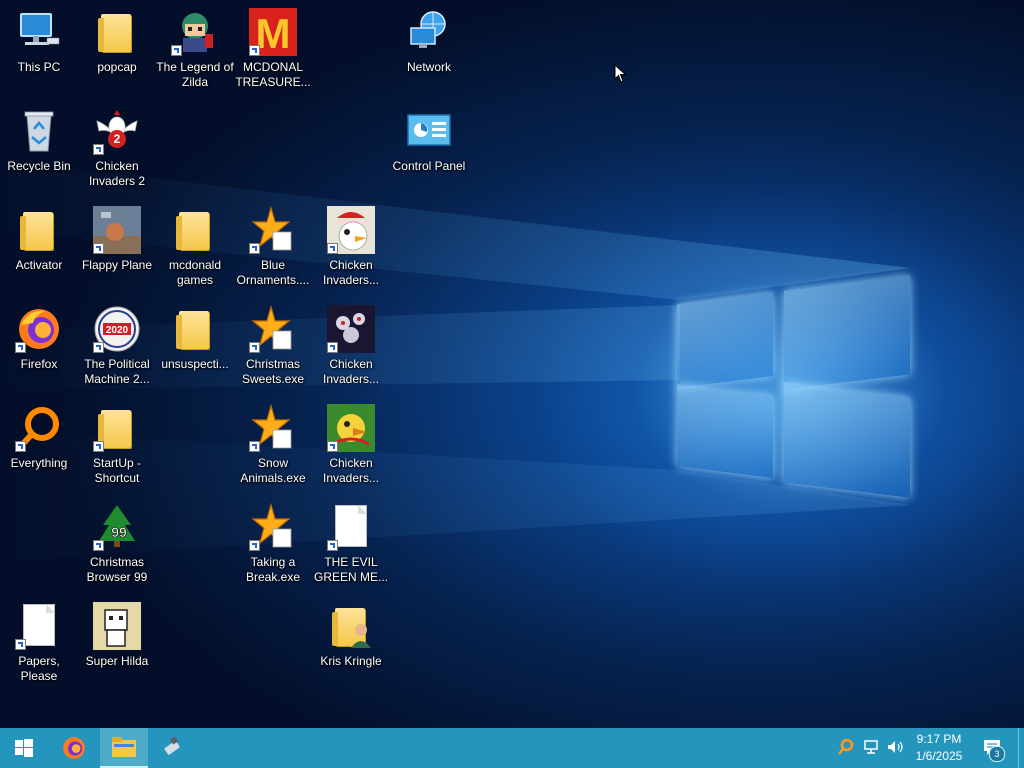 The image size is (1024, 768). I want to click on christmas-tree-icon: 99, so click(117, 527).